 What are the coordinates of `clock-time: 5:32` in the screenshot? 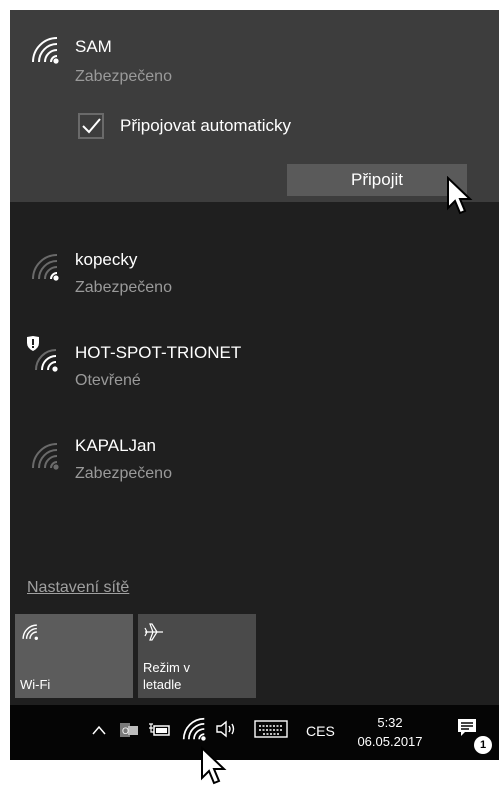 It's located at (390, 722).